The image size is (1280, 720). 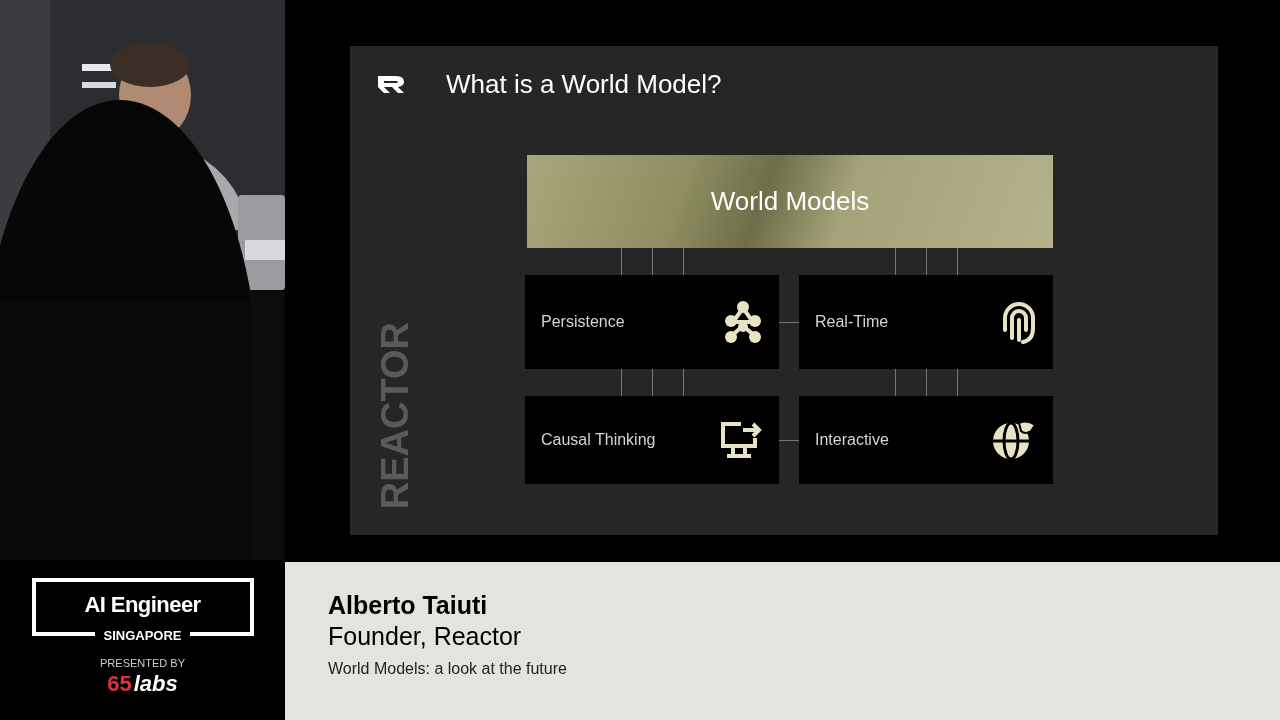 I want to click on card-label: Persistence, so click(x=583, y=322).